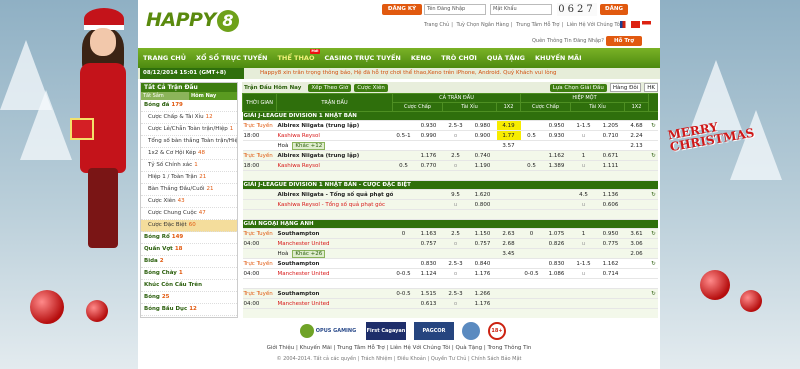  I want to click on nav-sports: THỂ THAO Mới, so click(296, 58).